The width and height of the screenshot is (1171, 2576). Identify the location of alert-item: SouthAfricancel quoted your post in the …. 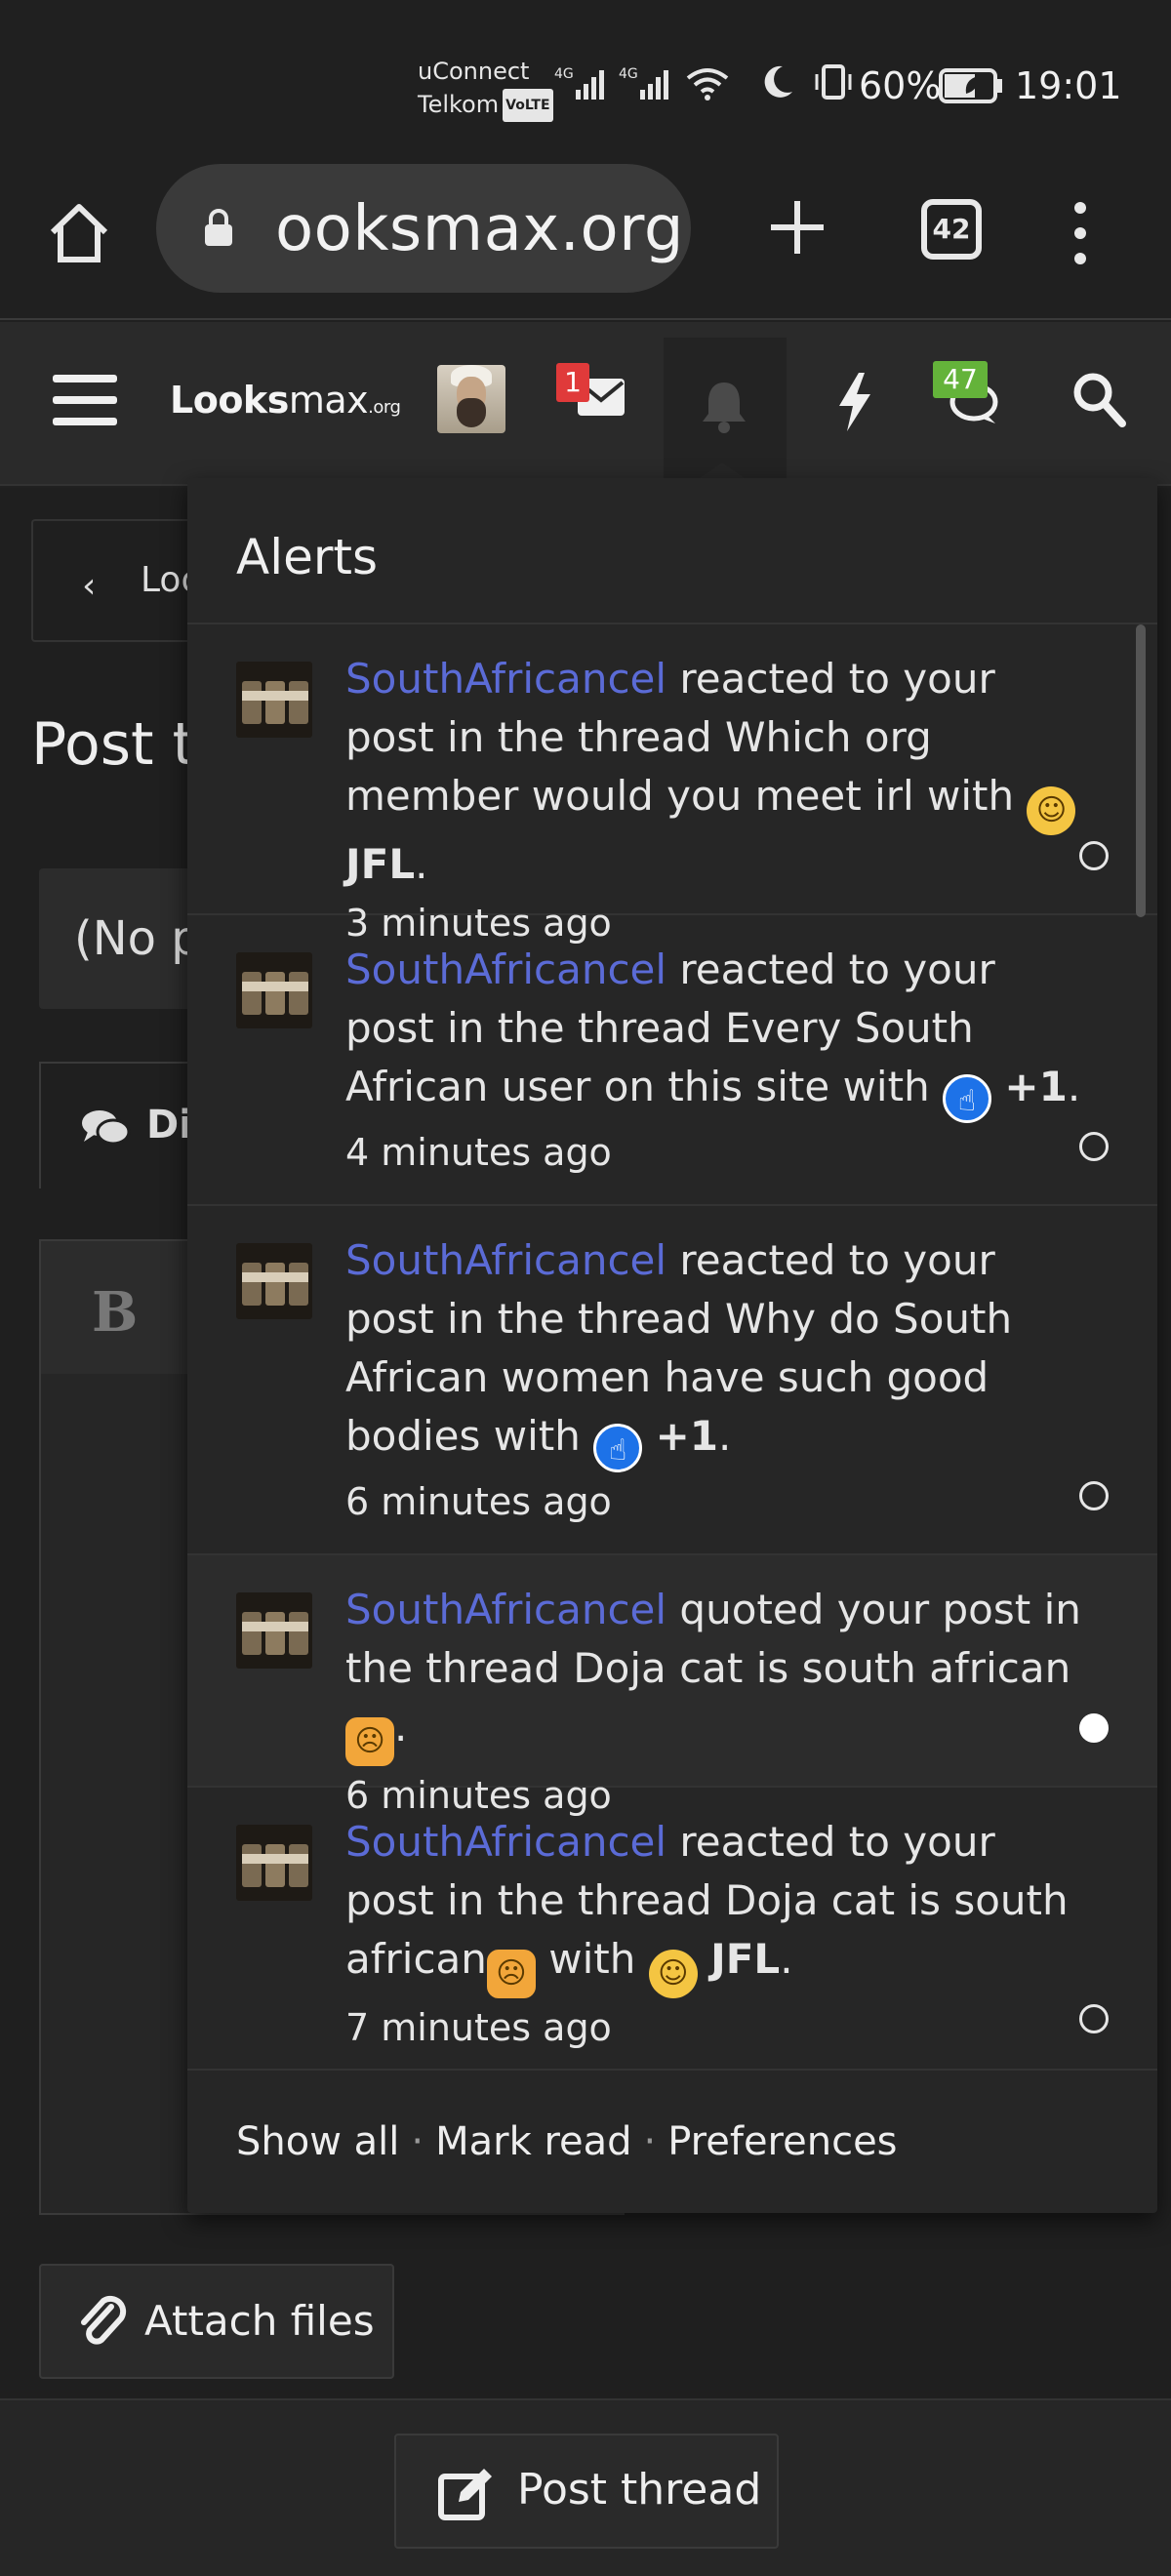
(672, 1686).